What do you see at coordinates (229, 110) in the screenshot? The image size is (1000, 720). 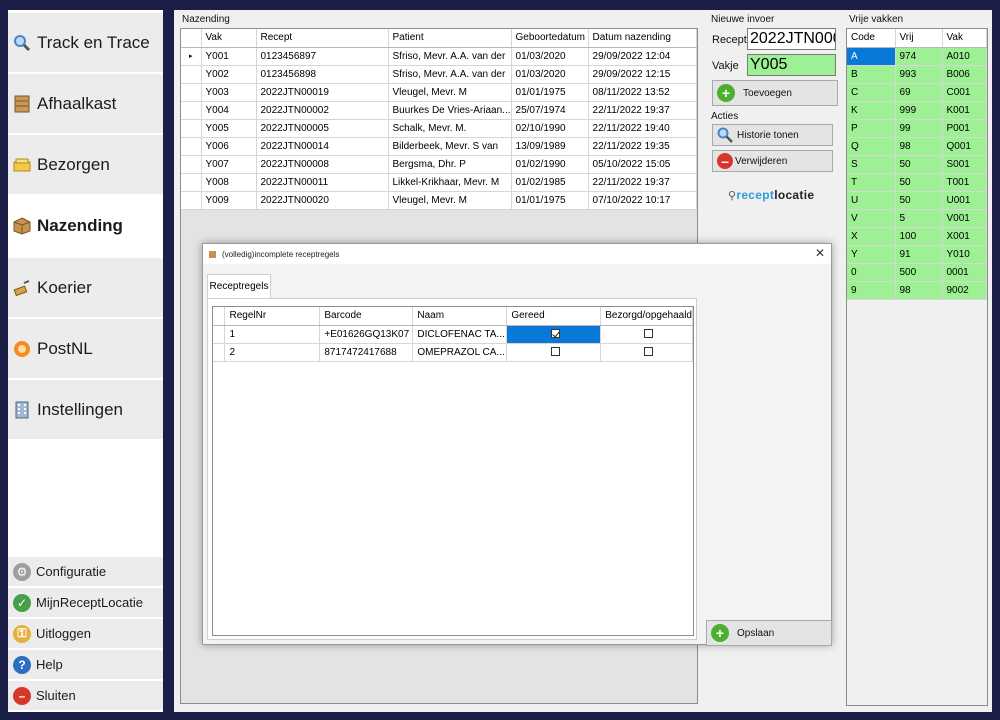 I see `cell-vak: Y004` at bounding box center [229, 110].